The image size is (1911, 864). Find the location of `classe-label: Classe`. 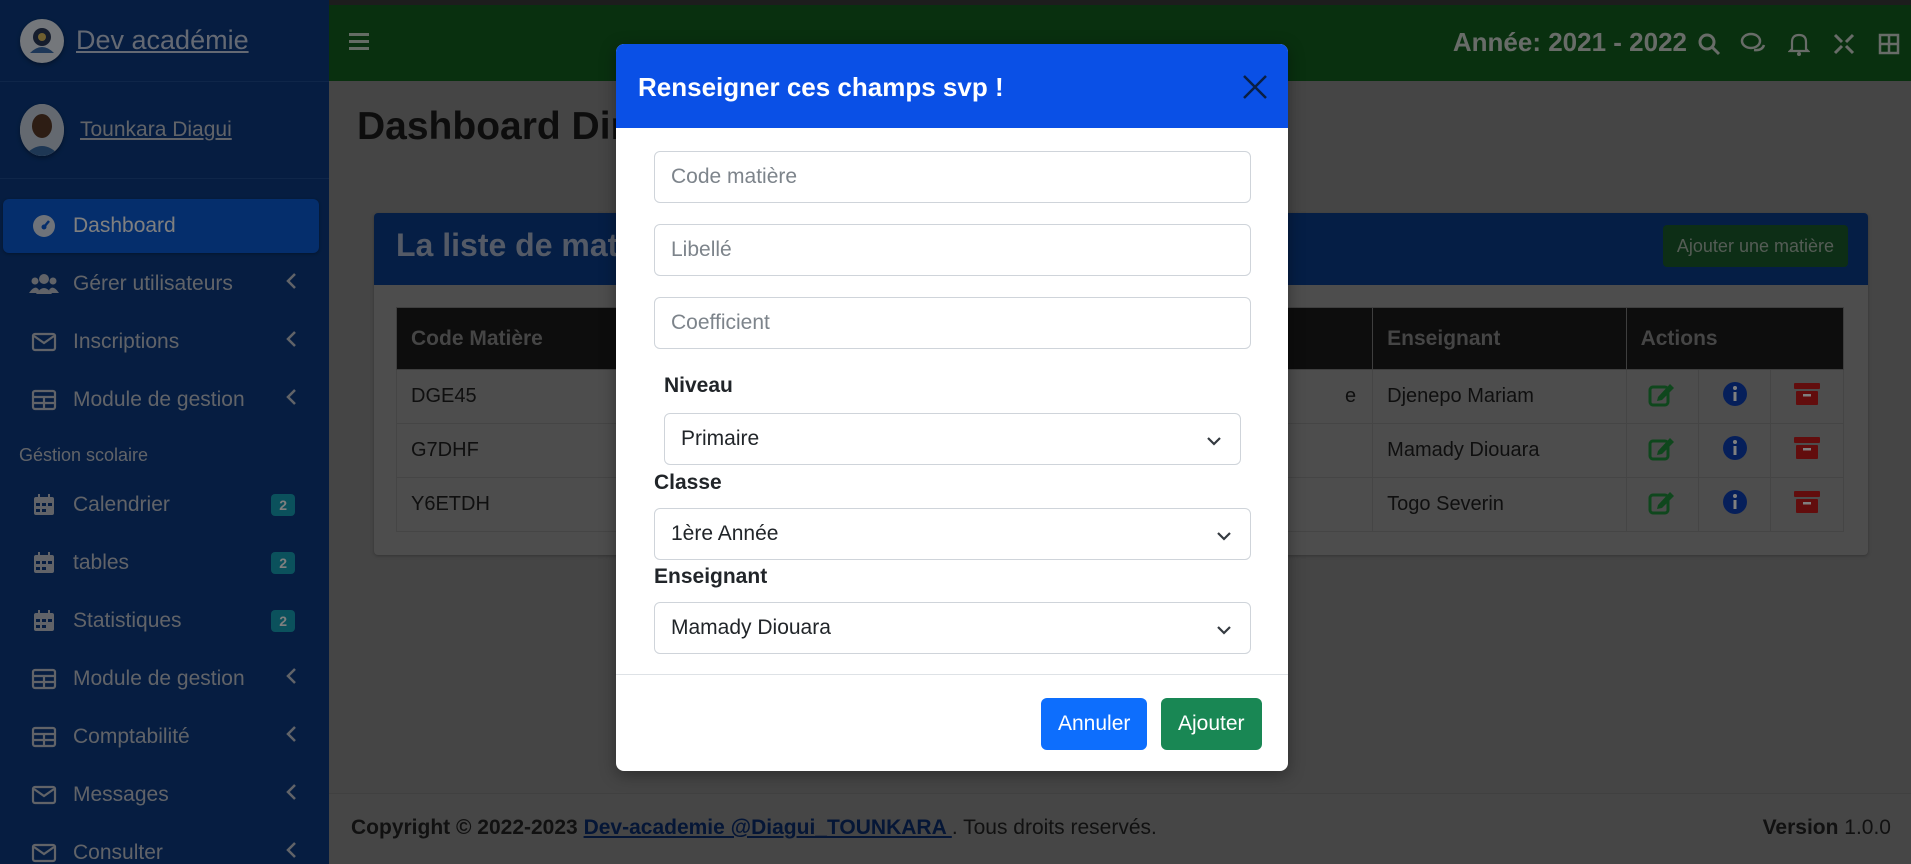

classe-label: Classe is located at coordinates (688, 482).